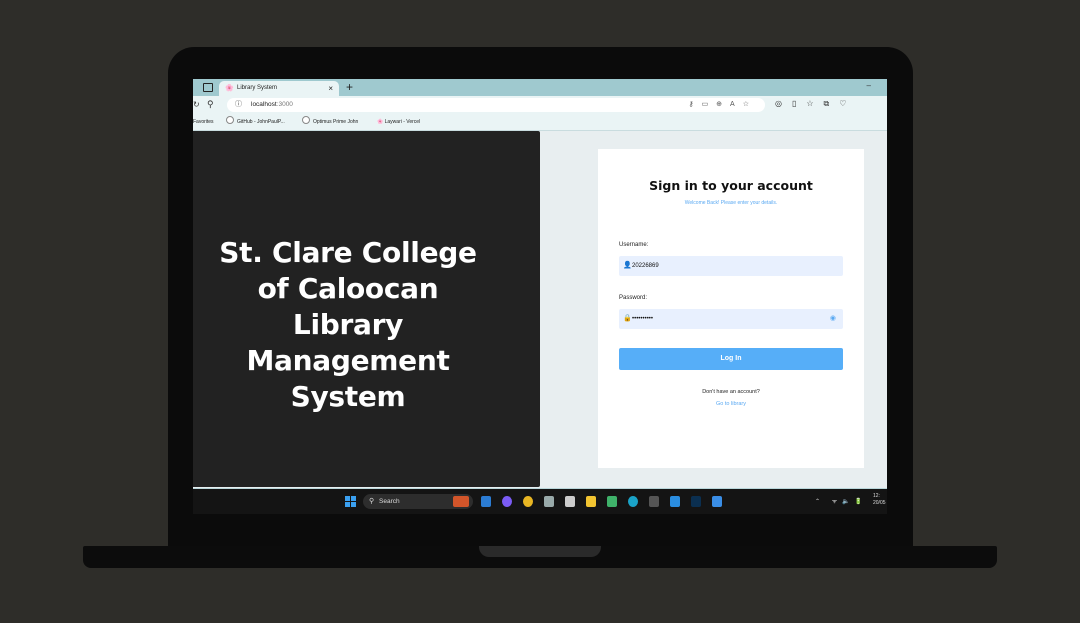 Image resolution: width=1080 pixels, height=623 pixels. Describe the element at coordinates (238, 105) in the screenshot. I see `info-icon: ⓘ` at that location.